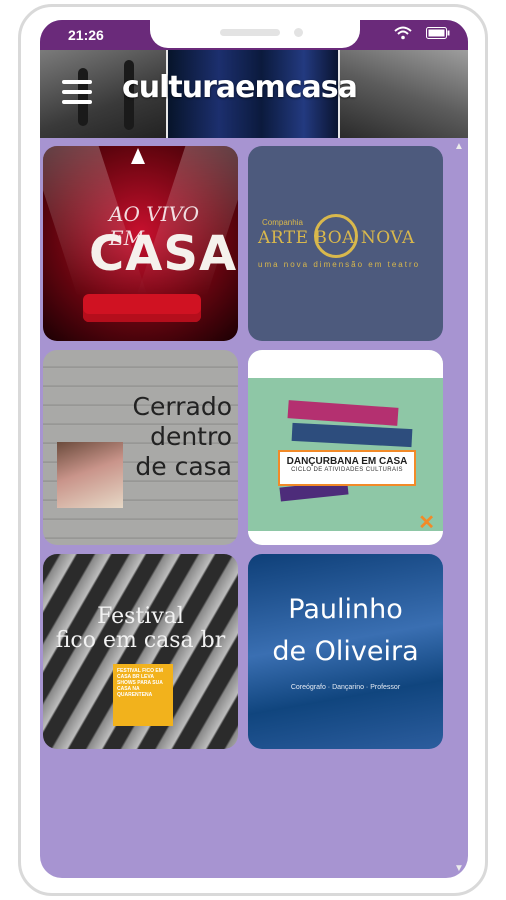 Image resolution: width=506 pixels, height=900 pixels. What do you see at coordinates (142, 308) in the screenshot?
I see `red-sofa-icon` at bounding box center [142, 308].